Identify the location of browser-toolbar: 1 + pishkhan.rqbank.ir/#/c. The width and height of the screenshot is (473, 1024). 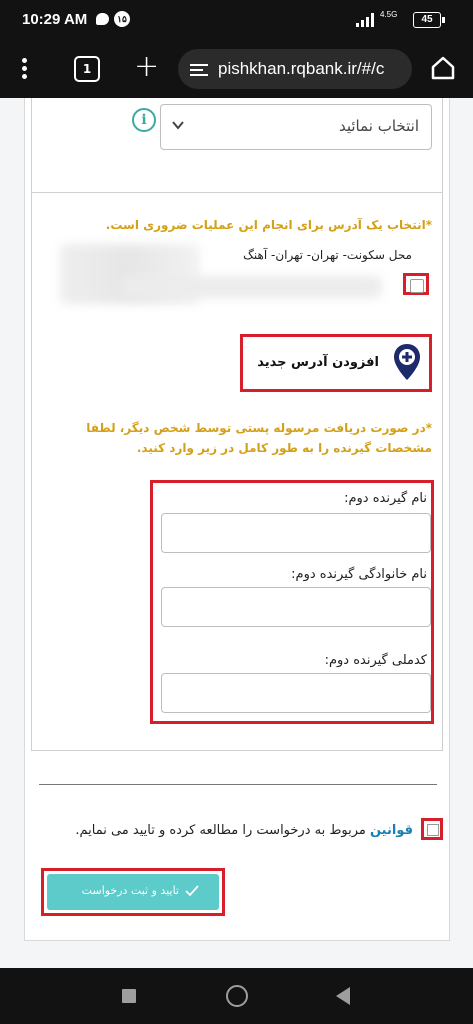
(236, 69).